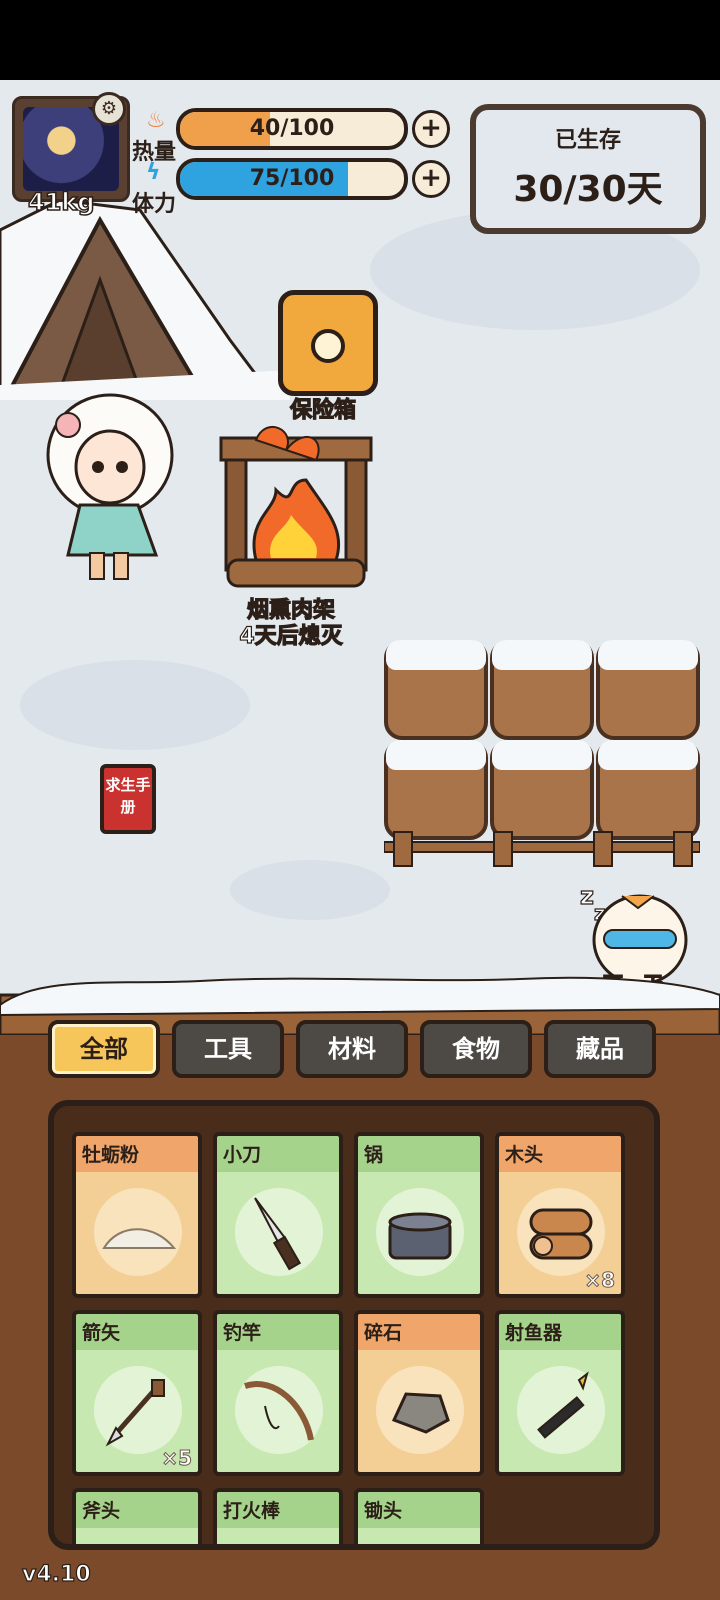 The width and height of the screenshot is (720, 1600). Describe the element at coordinates (137, 1510) in the screenshot. I see `item-header: 斧头` at that location.